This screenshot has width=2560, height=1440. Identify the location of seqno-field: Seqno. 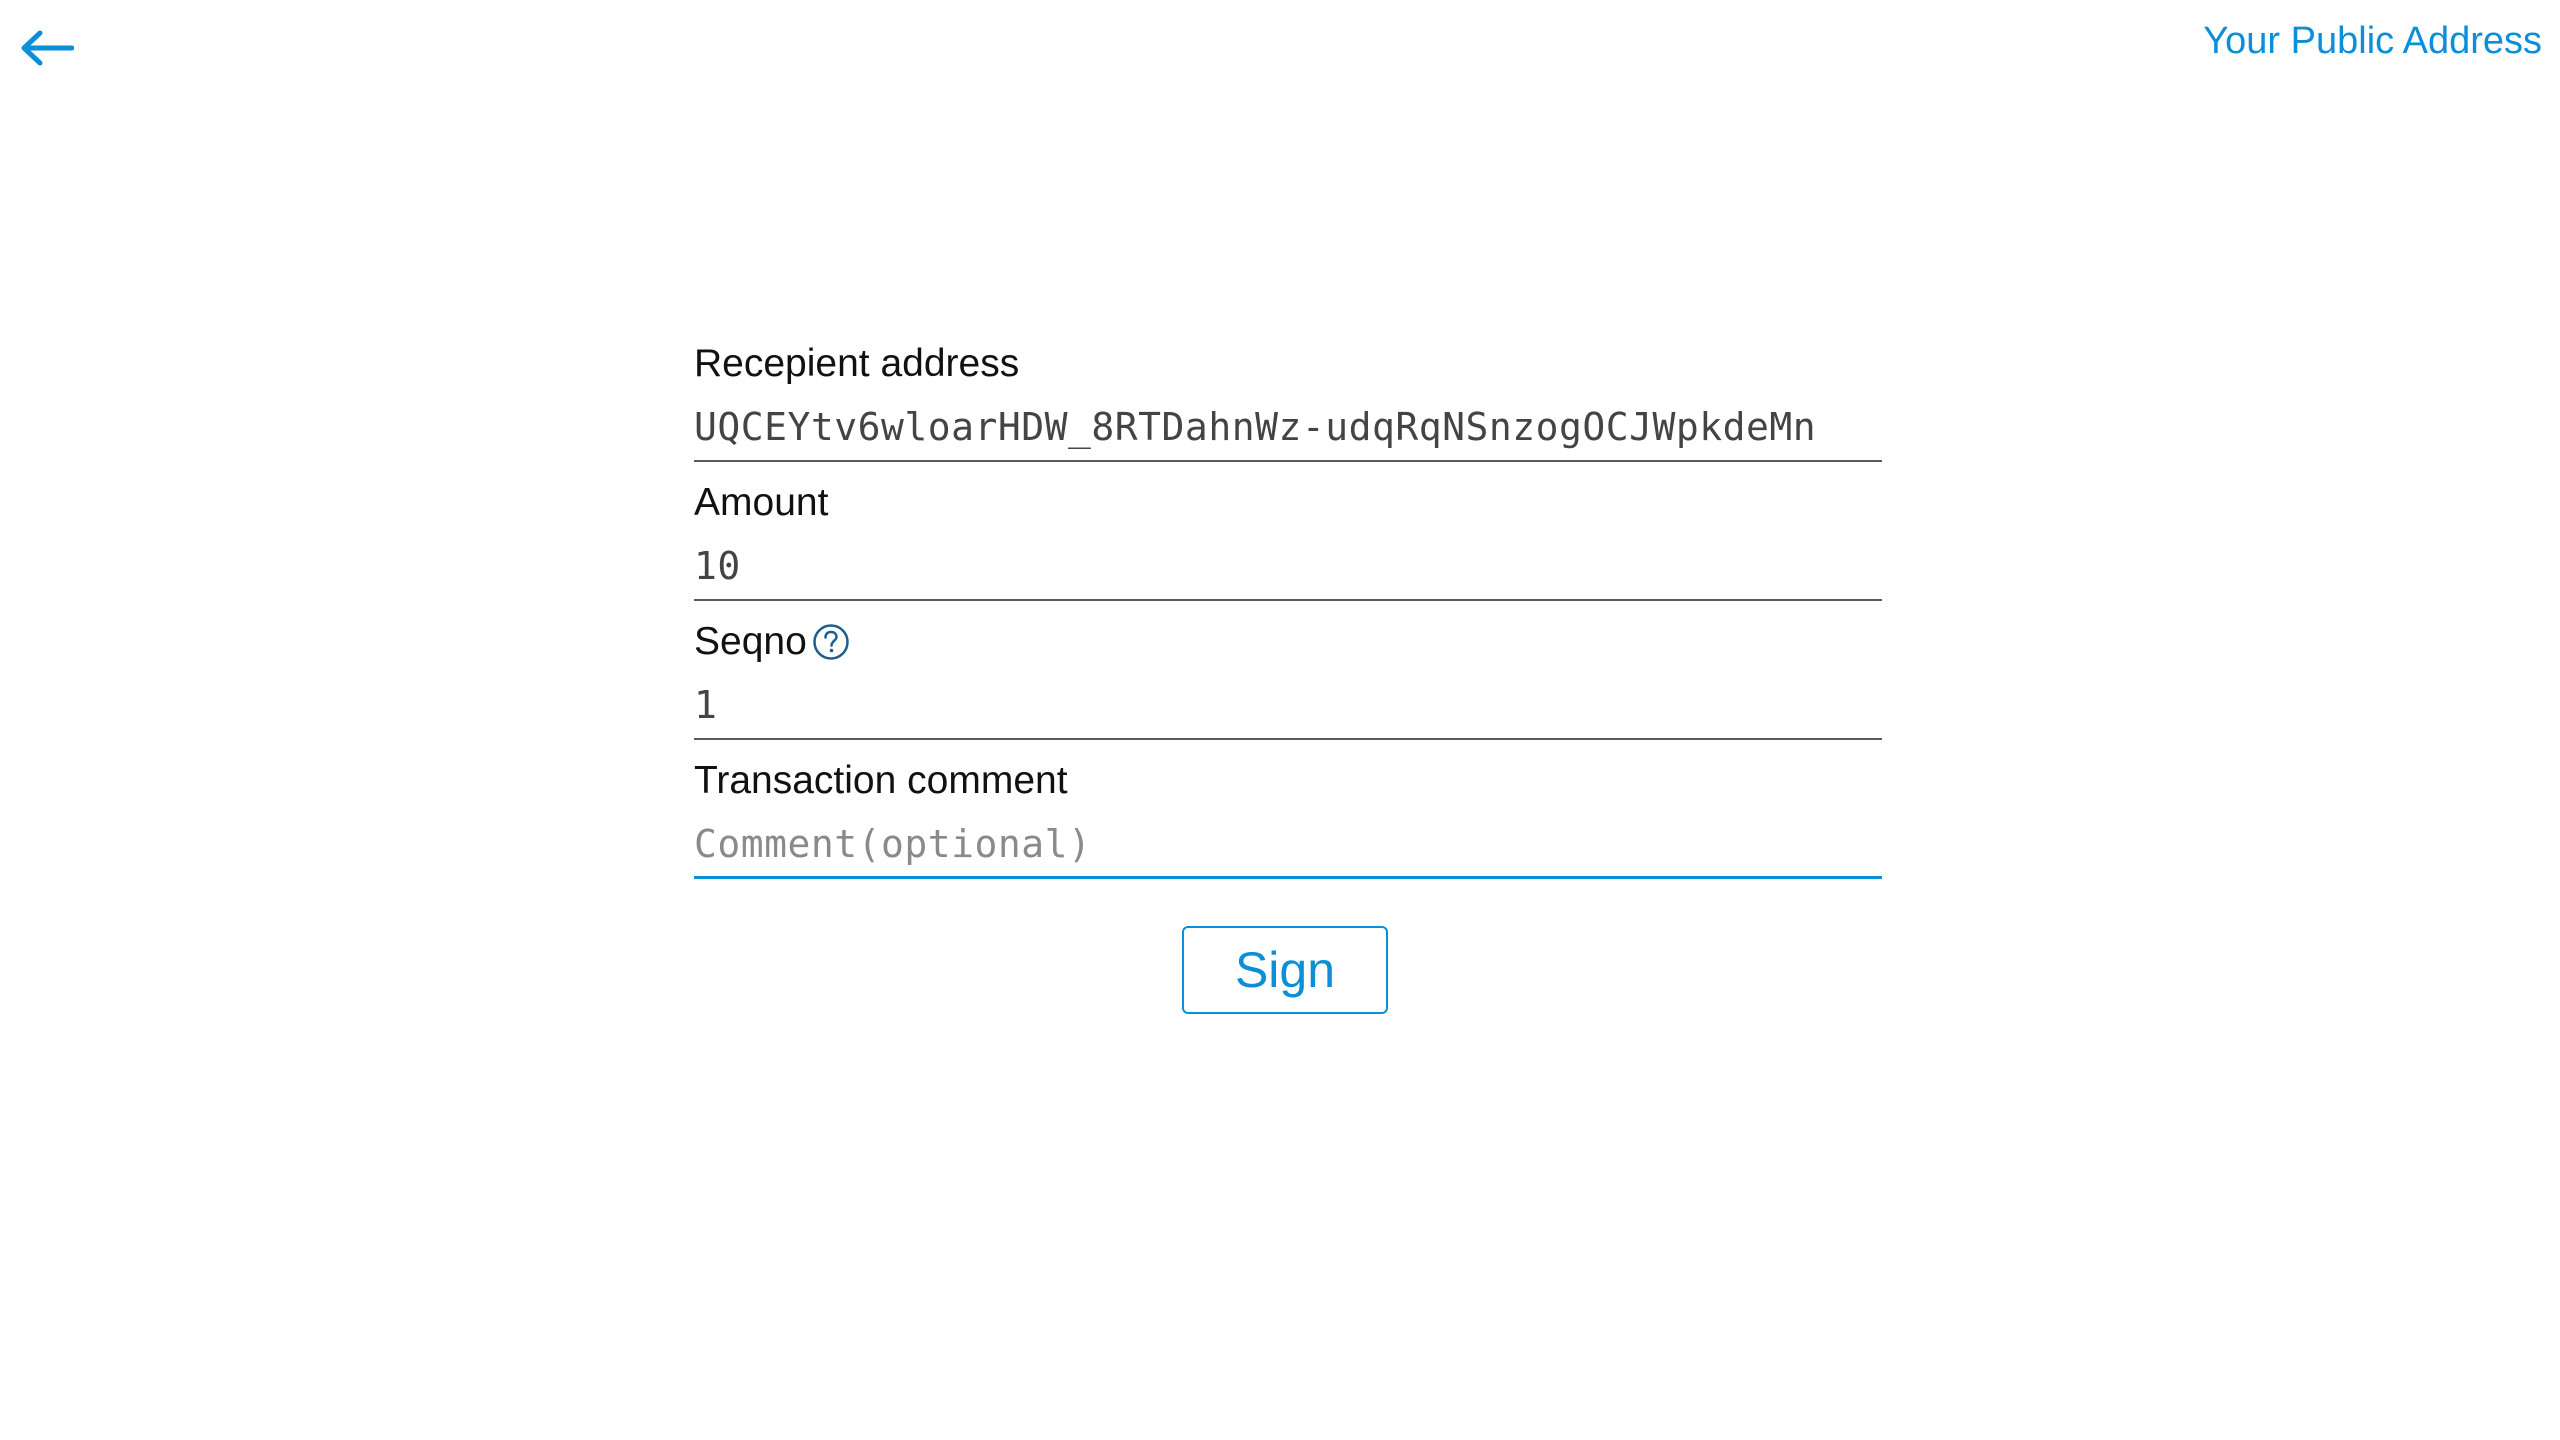
(1288, 685).